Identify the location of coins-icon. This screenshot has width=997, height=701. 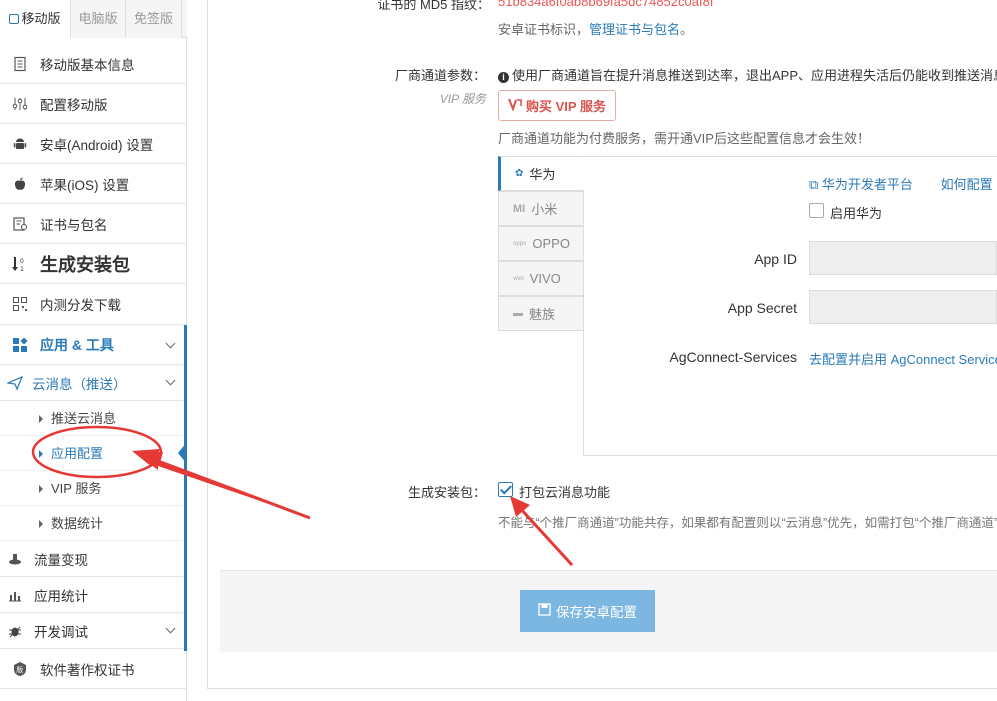
(15, 559).